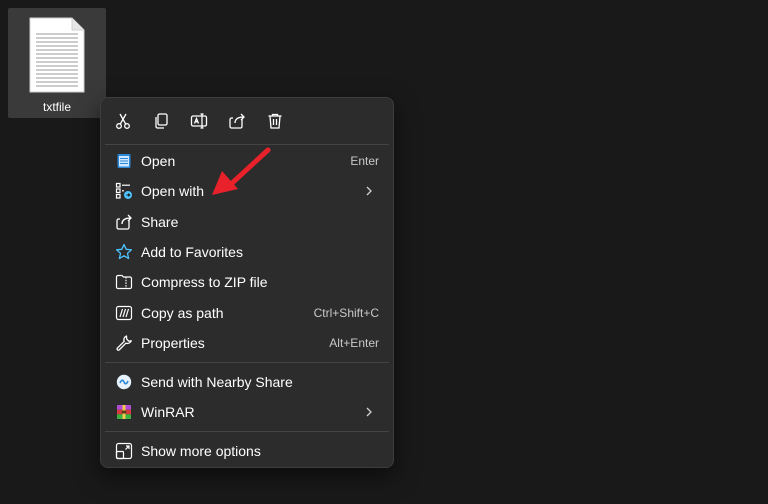  Describe the element at coordinates (124, 191) in the screenshot. I see `open-with-icon` at that location.